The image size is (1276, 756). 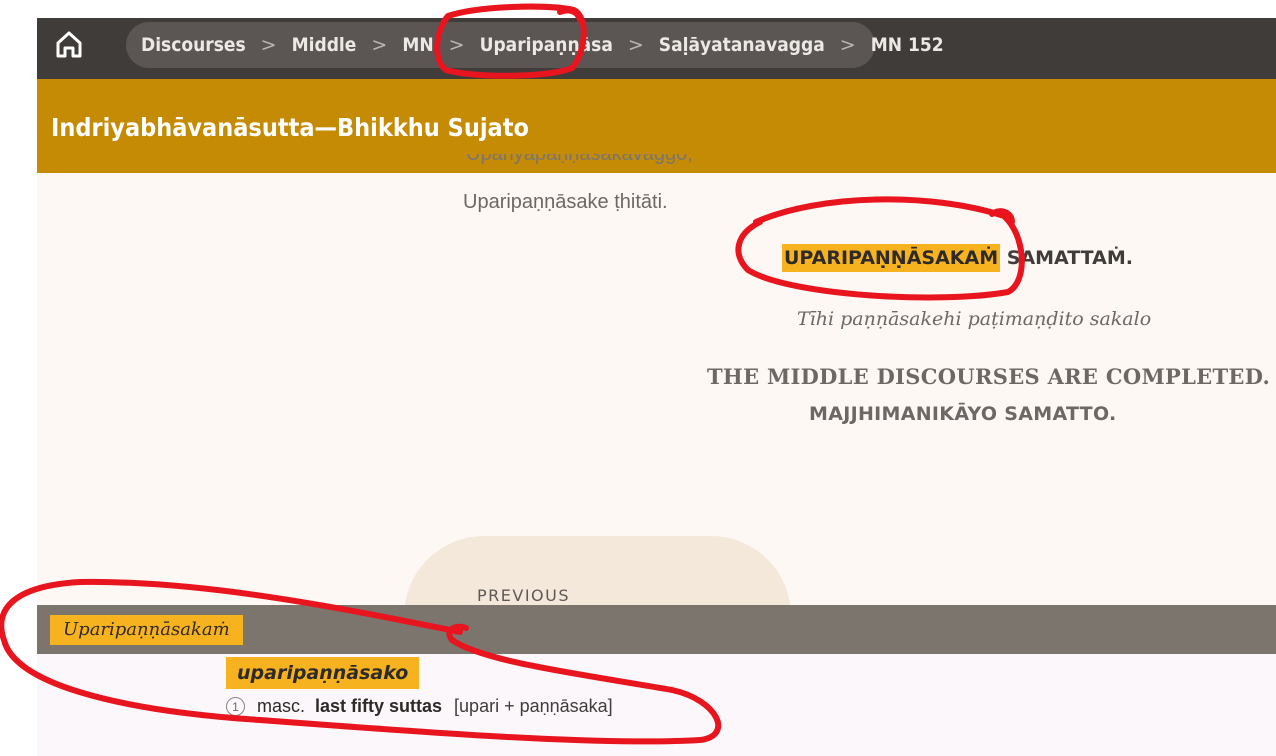 What do you see at coordinates (742, 45) in the screenshot?
I see `breadcrumb-salayatanavagga: Saḷāyatanavagga` at bounding box center [742, 45].